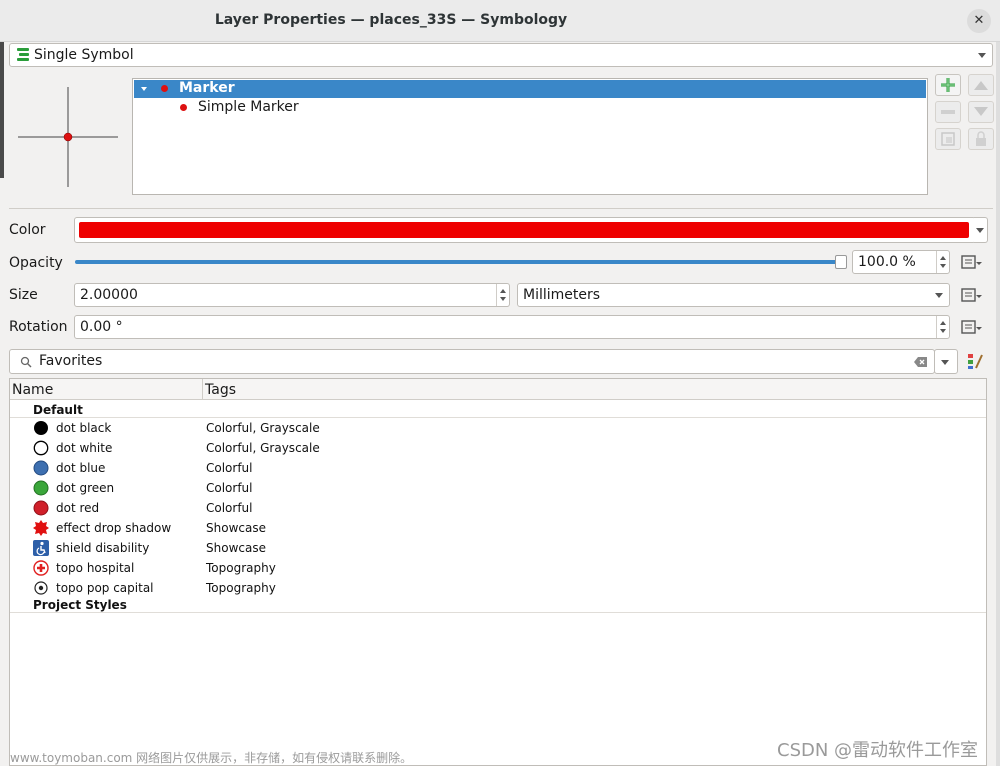 This screenshot has height=766, width=1000. Describe the element at coordinates (501, 208) in the screenshot. I see `separator` at that location.